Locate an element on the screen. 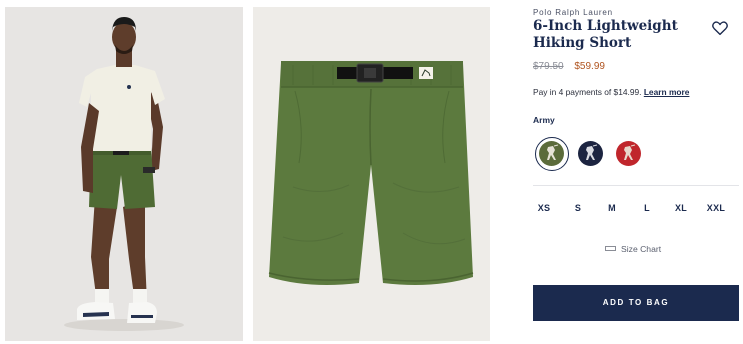  size-m: M is located at coordinates (612, 208).